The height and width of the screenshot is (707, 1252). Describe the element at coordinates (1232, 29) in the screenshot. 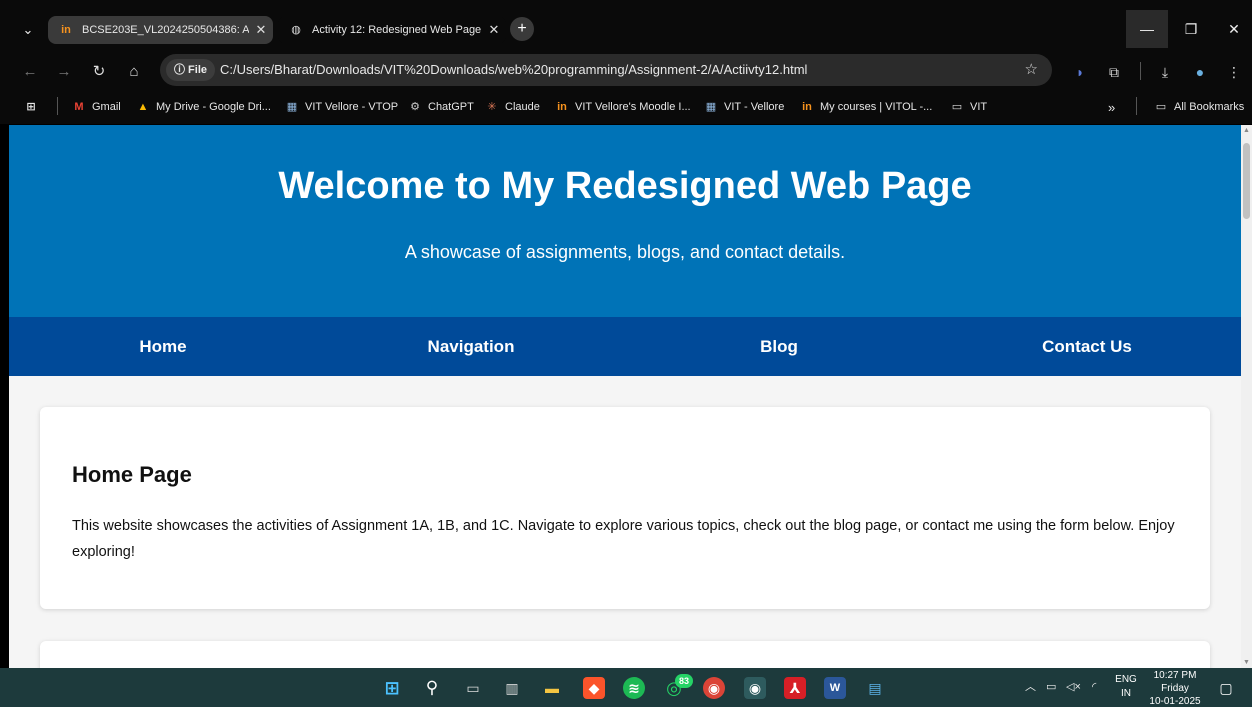

I see `close-window-button: ✕` at that location.